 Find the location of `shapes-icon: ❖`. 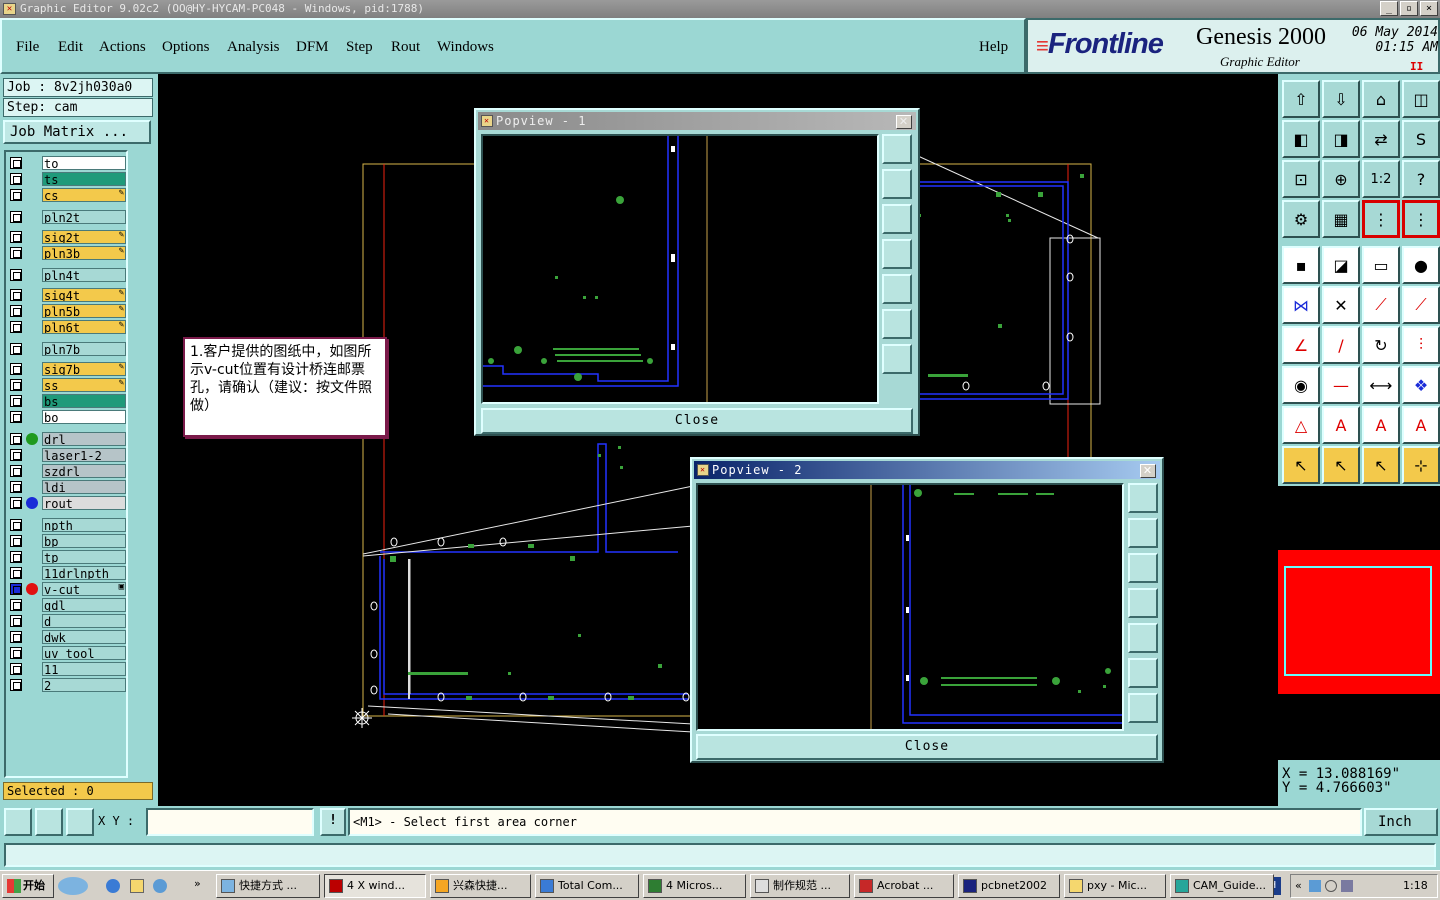

shapes-icon: ❖ is located at coordinates (1421, 385).